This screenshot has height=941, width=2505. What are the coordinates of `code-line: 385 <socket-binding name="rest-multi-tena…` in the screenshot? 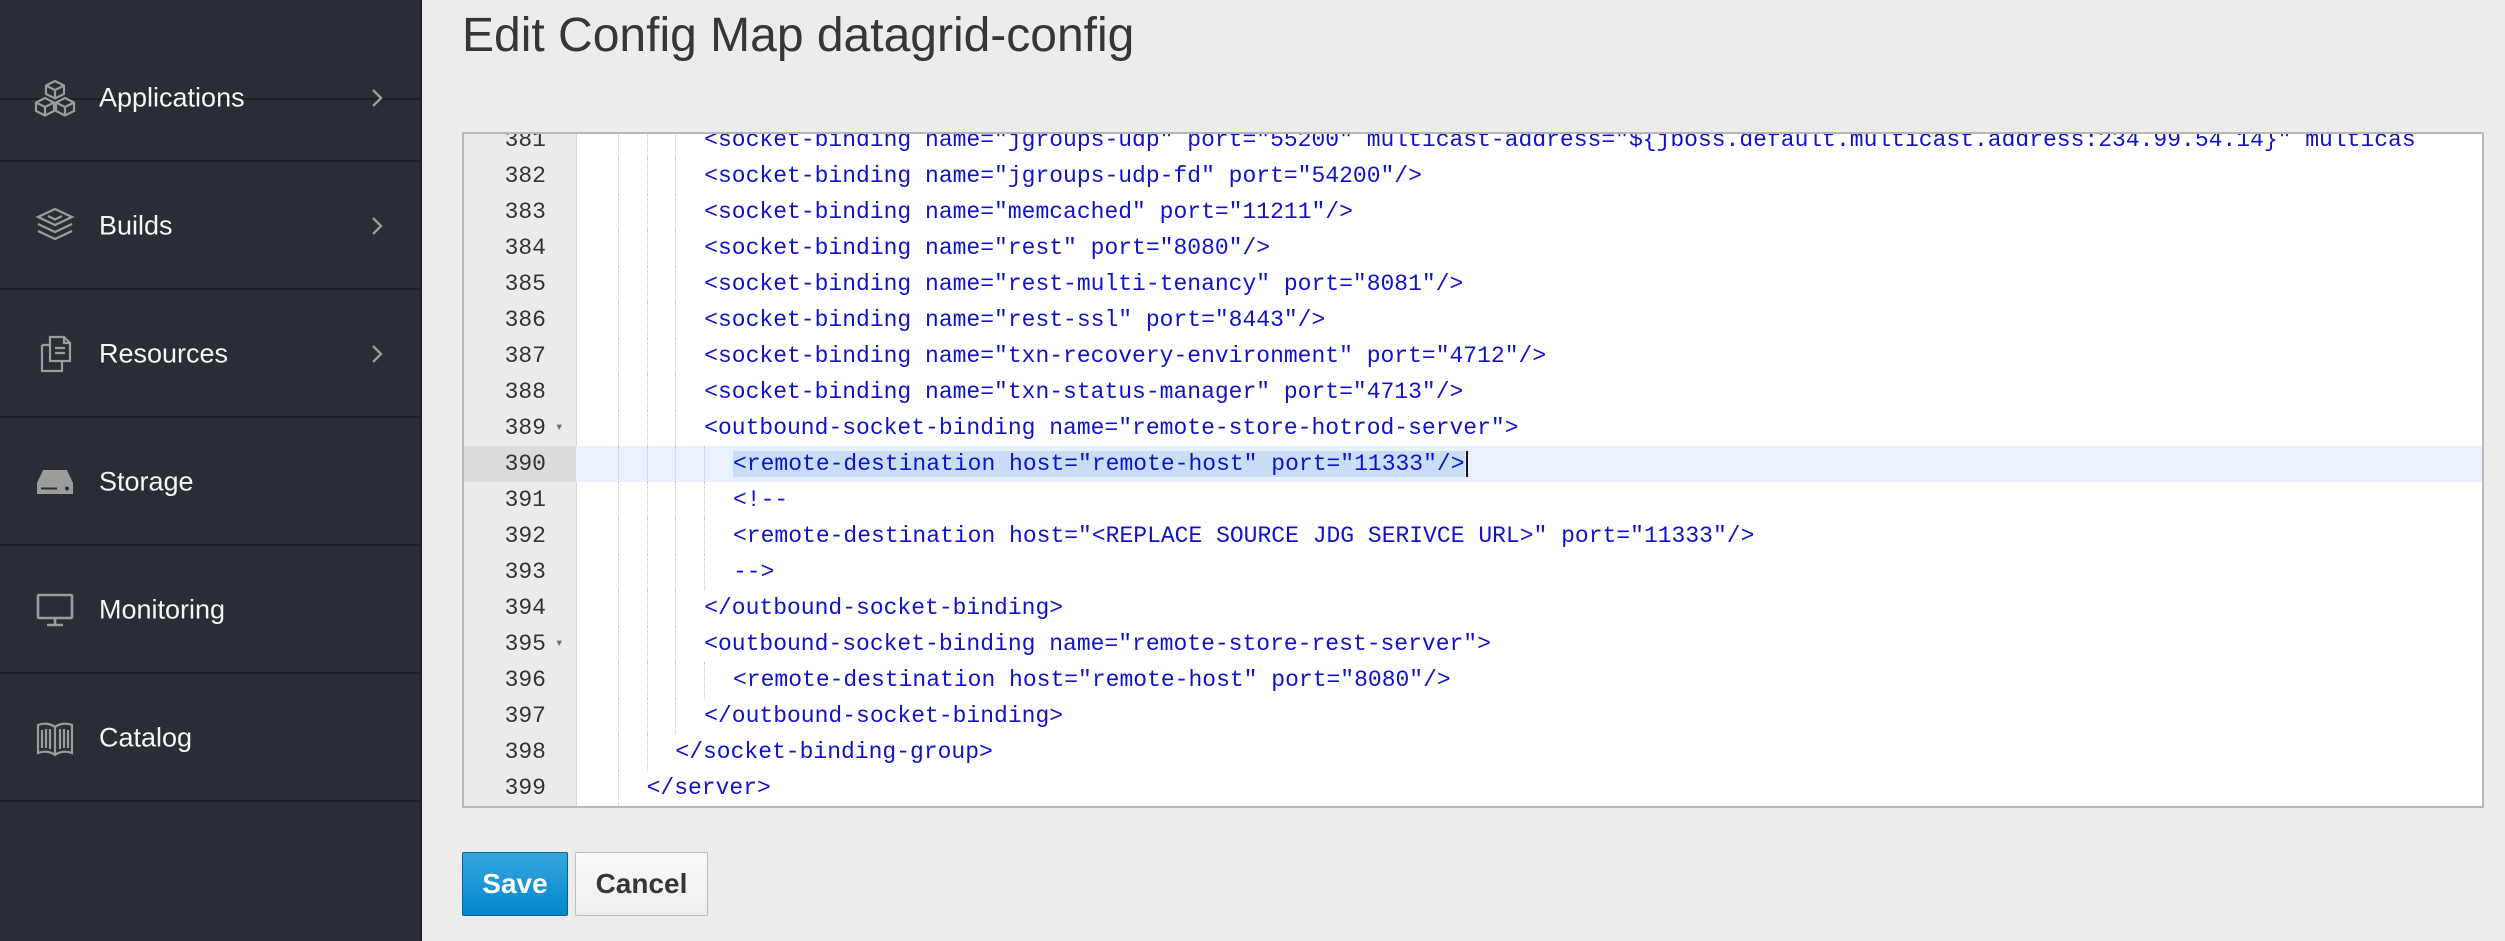 It's located at (1473, 284).